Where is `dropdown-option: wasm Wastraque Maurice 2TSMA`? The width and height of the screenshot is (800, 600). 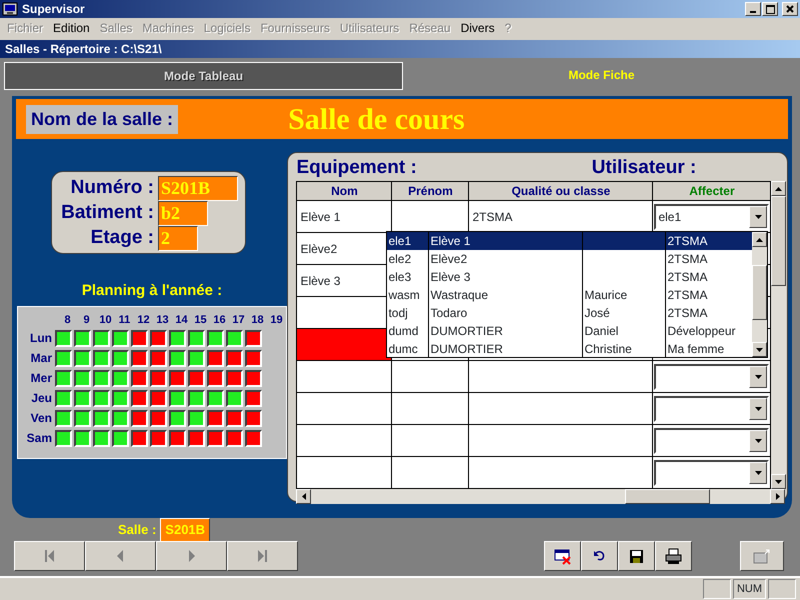
dropdown-option: wasm Wastraque Maurice 2TSMA is located at coordinates (569, 295).